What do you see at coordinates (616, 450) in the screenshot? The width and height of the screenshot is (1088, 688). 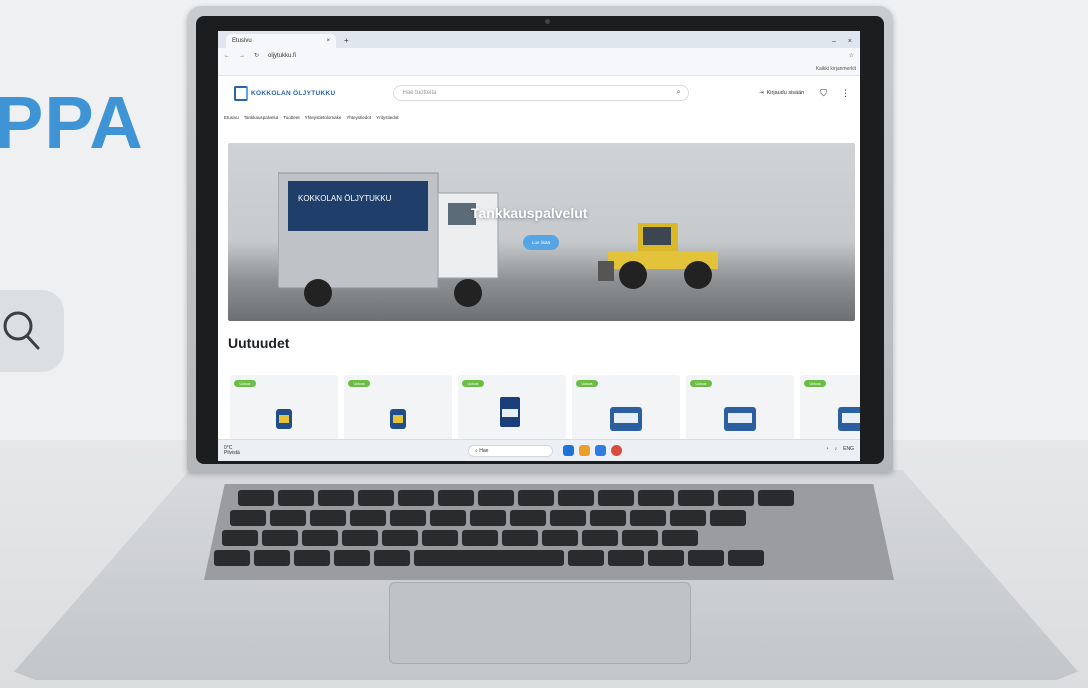 I see `chrome-icon` at bounding box center [616, 450].